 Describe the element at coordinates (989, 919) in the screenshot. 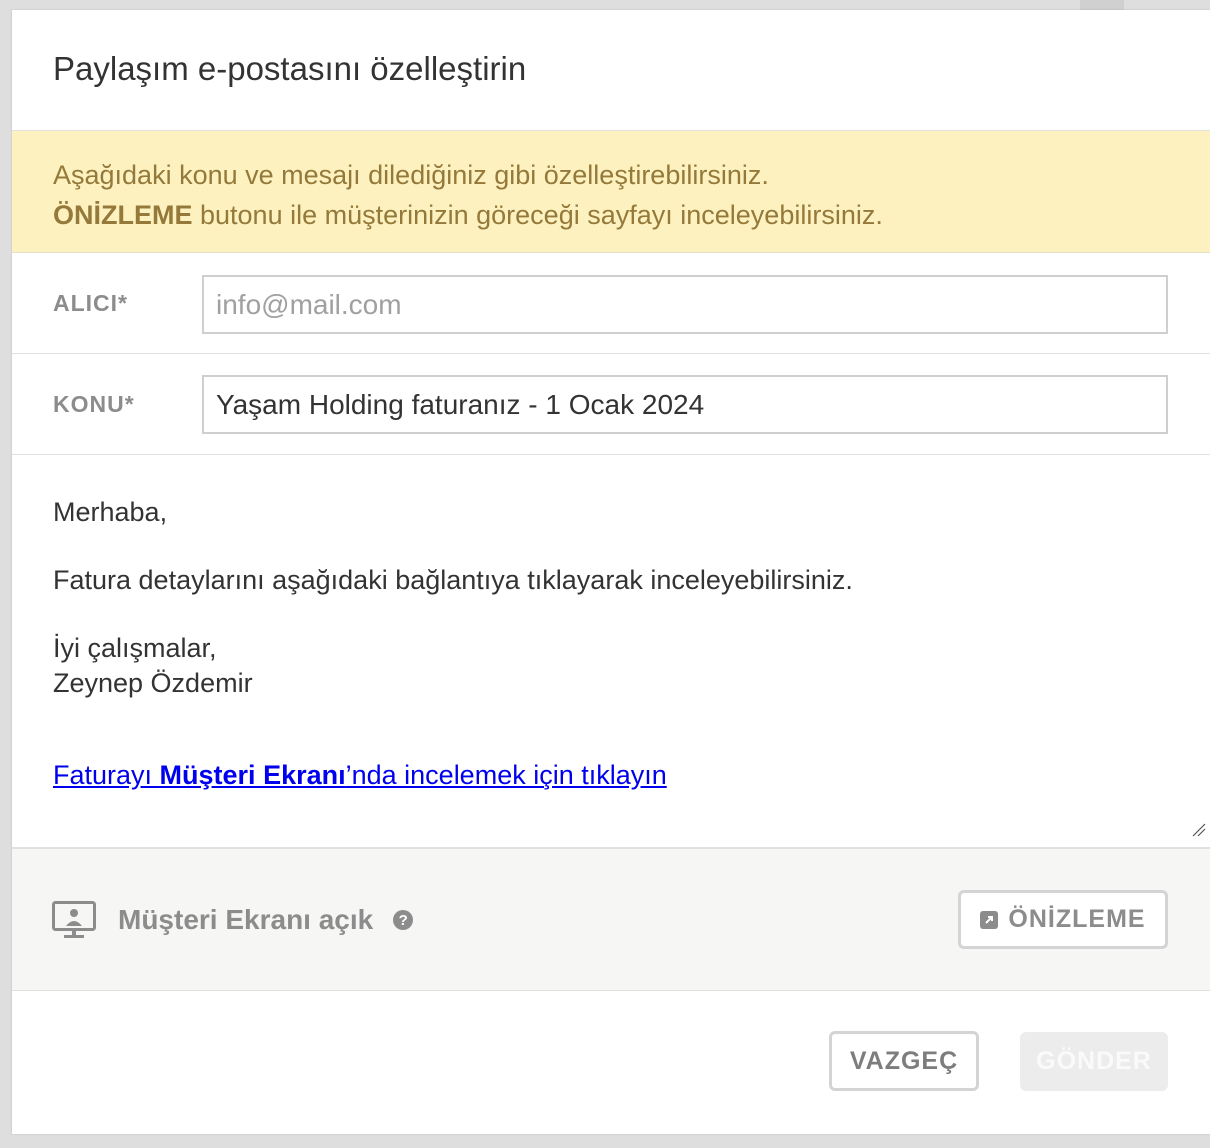

I see `external-link-icon` at that location.